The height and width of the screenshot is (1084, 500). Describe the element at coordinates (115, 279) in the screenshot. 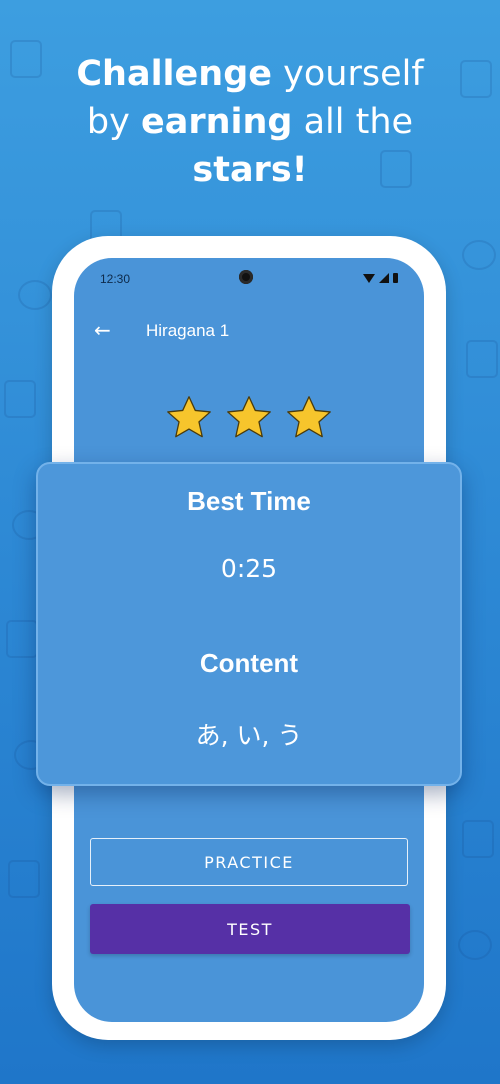

I see `status-time: 12:30` at that location.